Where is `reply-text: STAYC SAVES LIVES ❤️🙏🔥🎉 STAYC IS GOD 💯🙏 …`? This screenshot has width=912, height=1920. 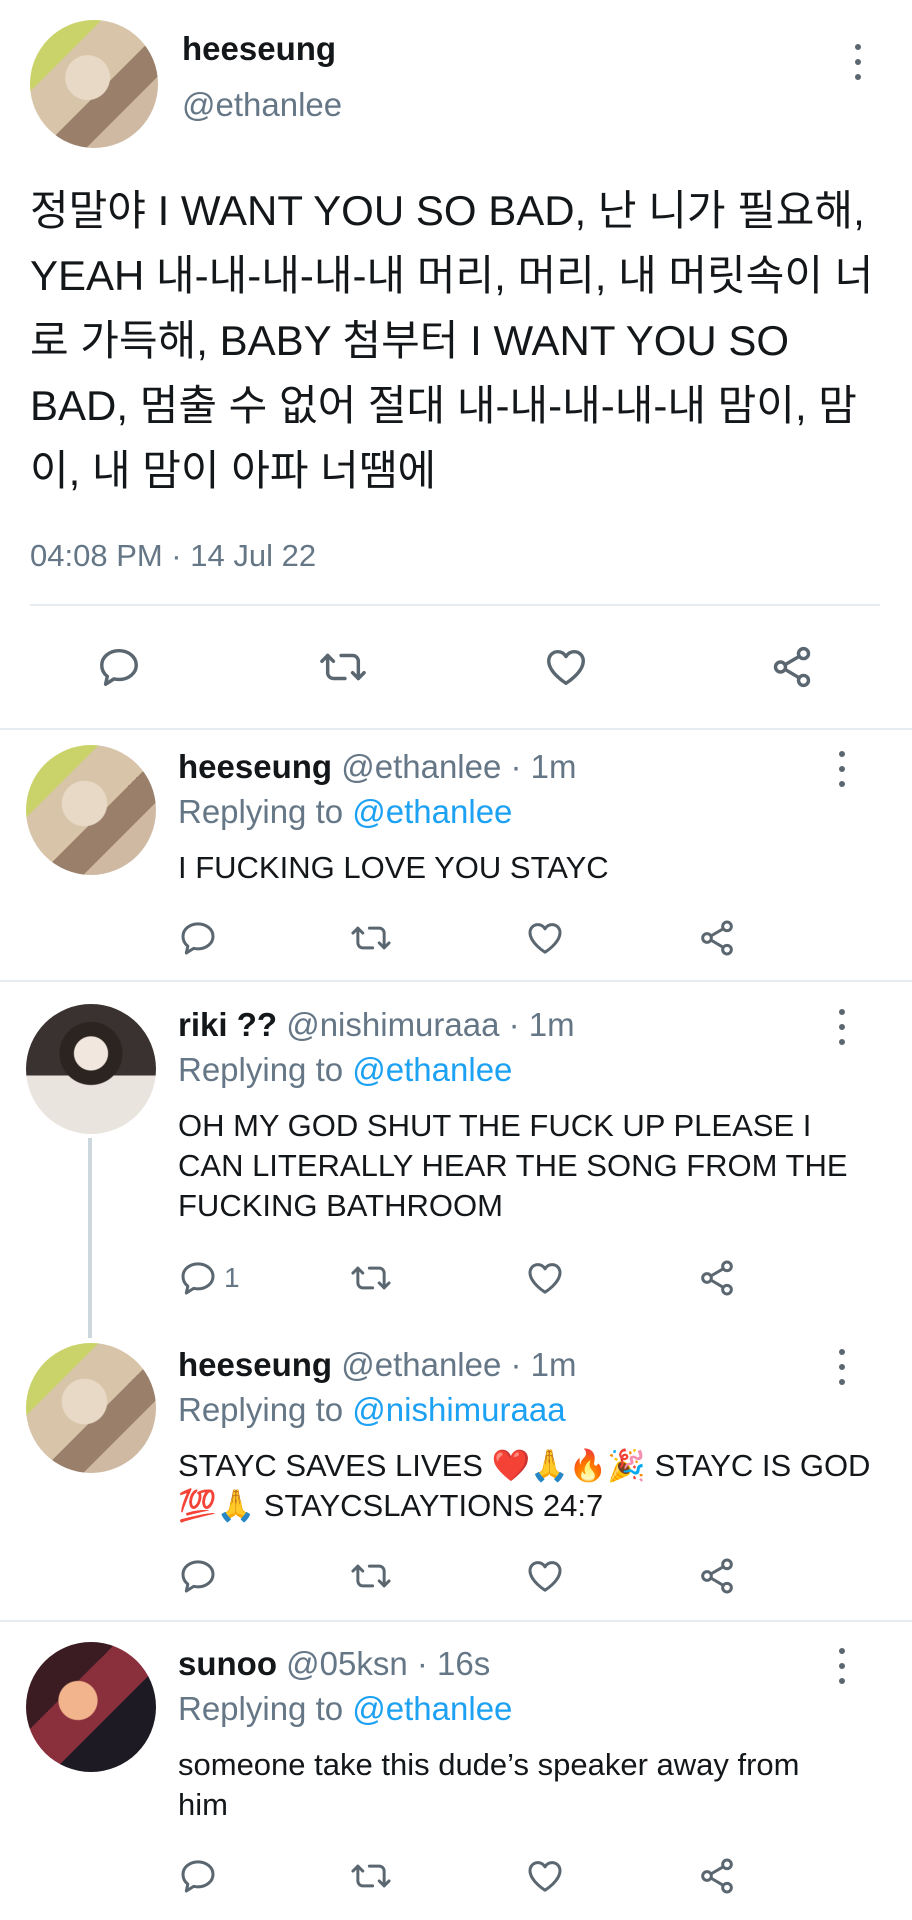 reply-text: STAYC SAVES LIVES ❤️🙏🔥🎉 STAYC IS GOD 💯🙏 … is located at coordinates (524, 1485).